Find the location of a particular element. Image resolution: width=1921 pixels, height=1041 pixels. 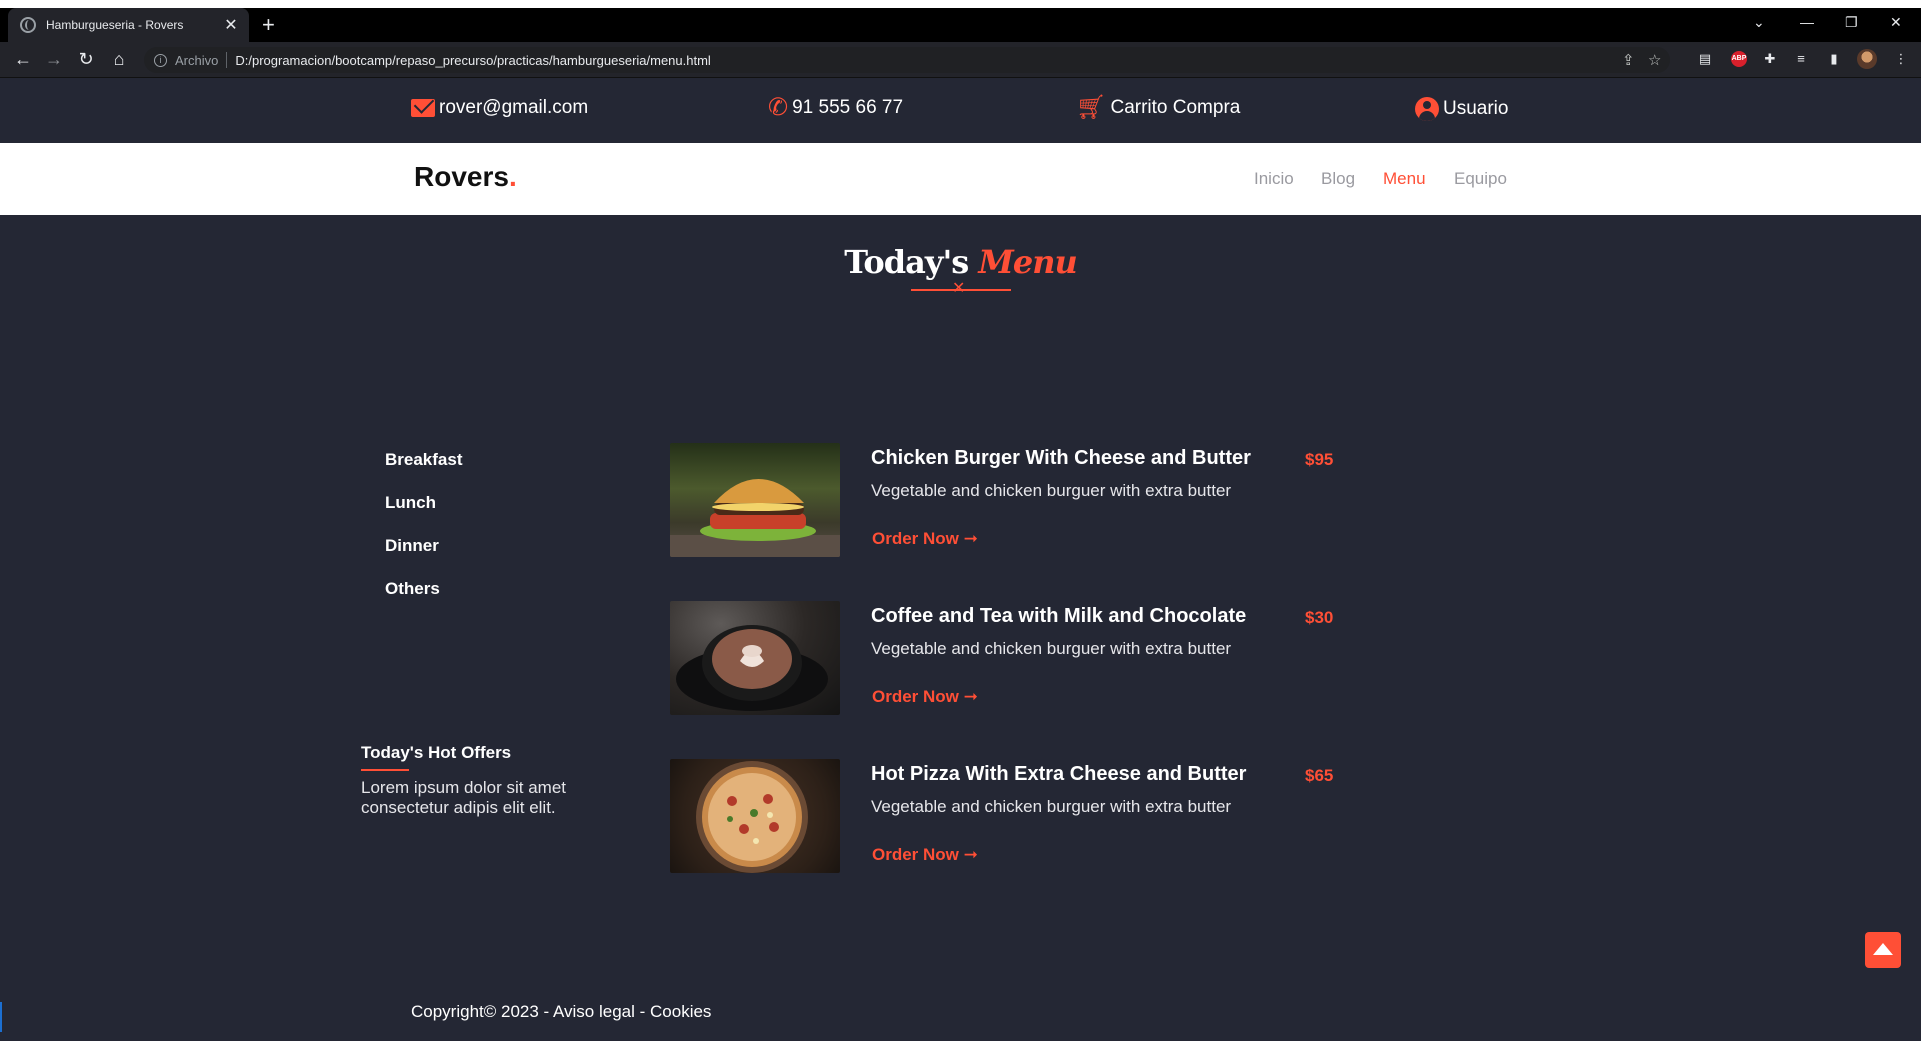

home-icon: ⌂ is located at coordinates (119, 59).